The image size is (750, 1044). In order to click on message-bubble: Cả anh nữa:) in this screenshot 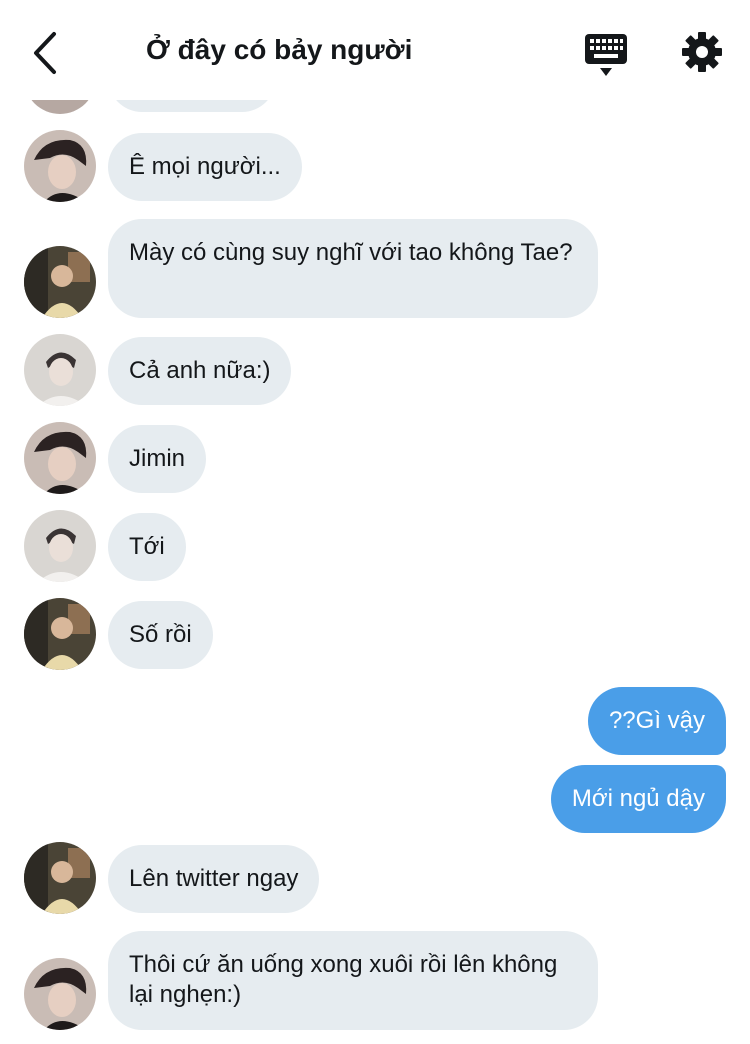, I will do `click(200, 371)`.